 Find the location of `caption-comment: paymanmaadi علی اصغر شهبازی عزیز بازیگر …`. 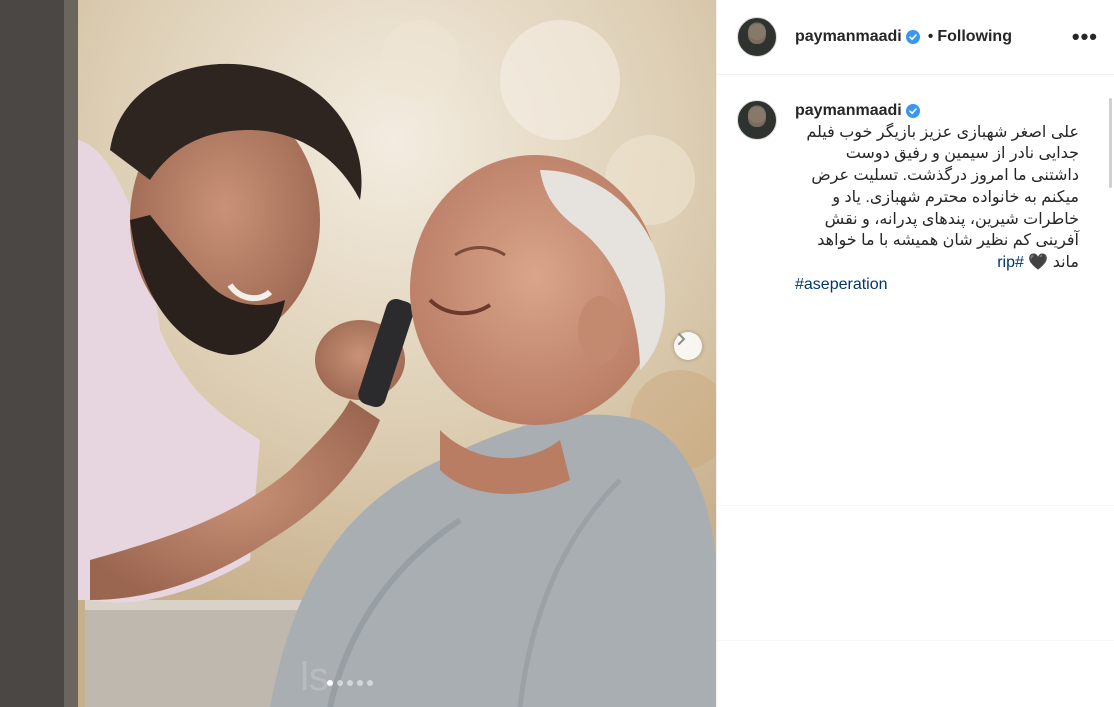

caption-comment: paymanmaadi علی اصغر شهبازی عزیز بازیگر … is located at coordinates (925, 197).